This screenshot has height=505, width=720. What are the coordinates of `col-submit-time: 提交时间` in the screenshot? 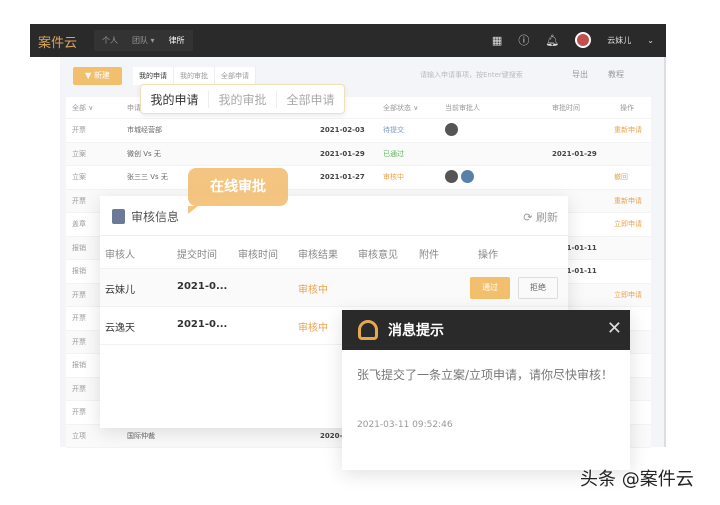 It's located at (197, 255).